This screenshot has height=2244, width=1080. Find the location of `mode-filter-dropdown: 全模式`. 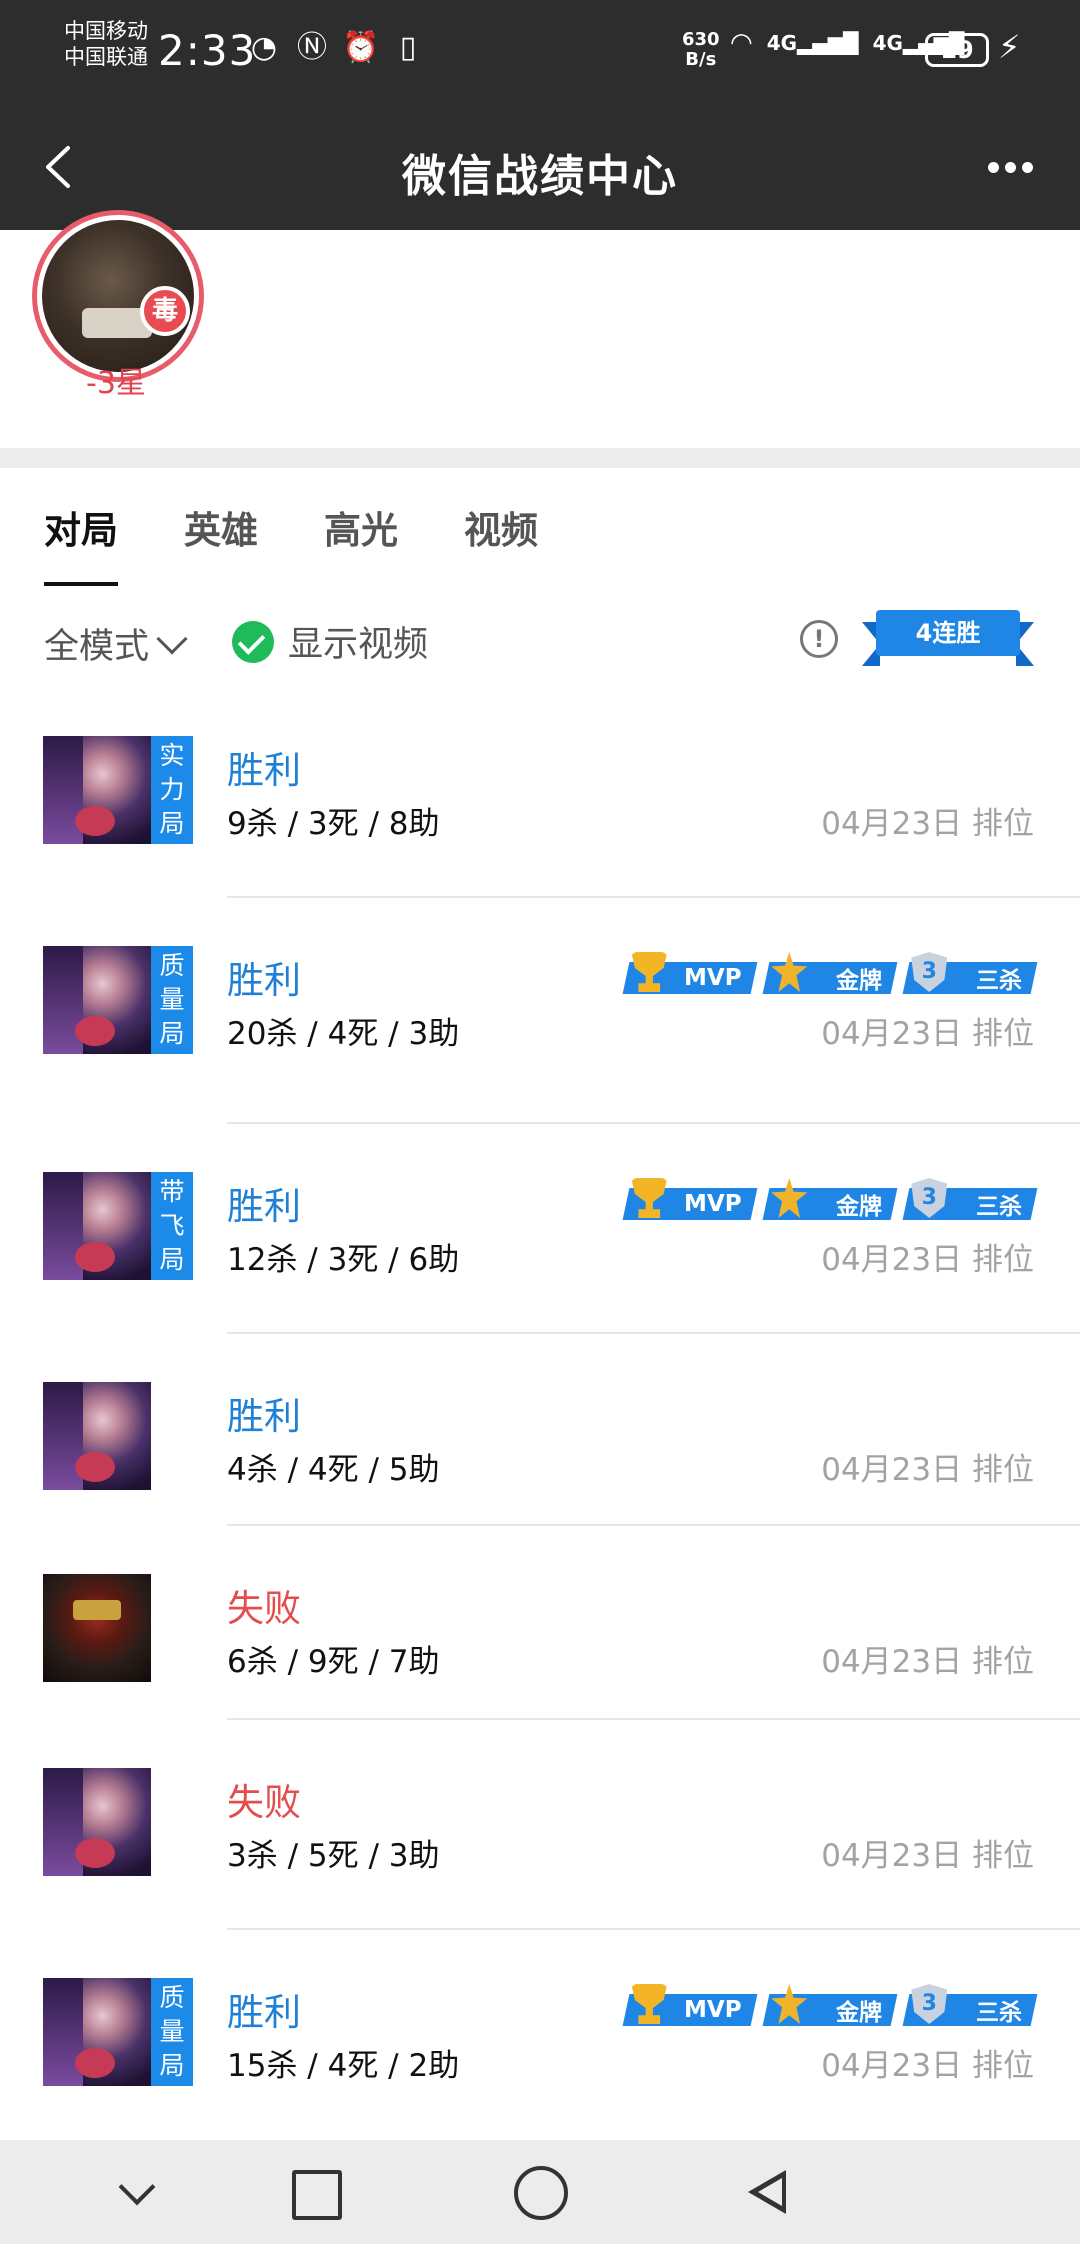

mode-filter-dropdown: 全模式 is located at coordinates (116, 643).